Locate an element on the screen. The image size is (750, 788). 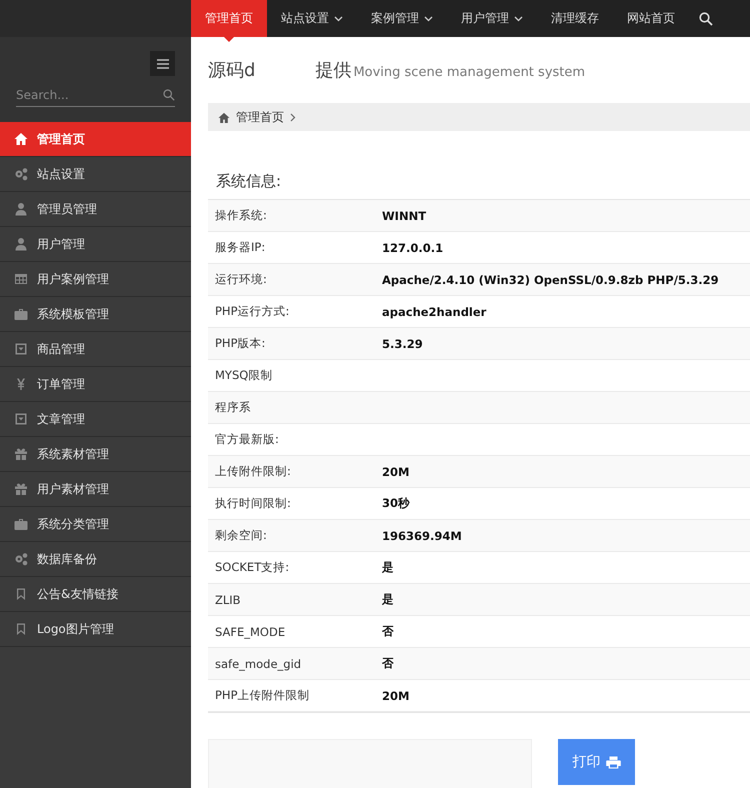
info-value: apache2handler is located at coordinates (434, 311).